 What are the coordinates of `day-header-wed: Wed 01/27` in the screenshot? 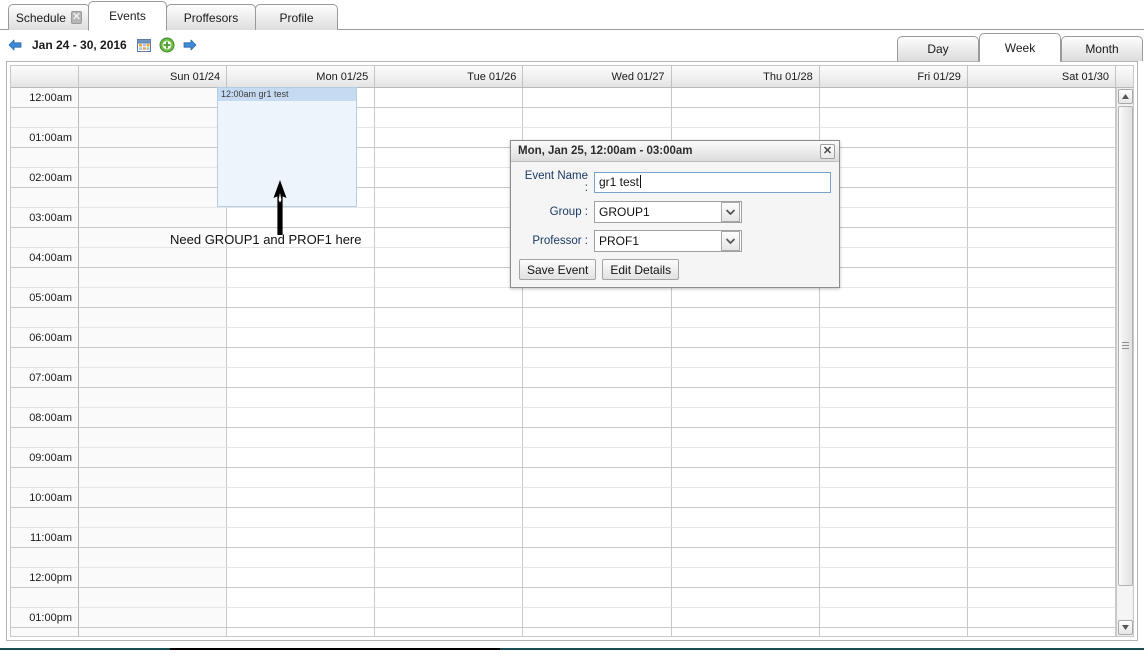 It's located at (597, 76).